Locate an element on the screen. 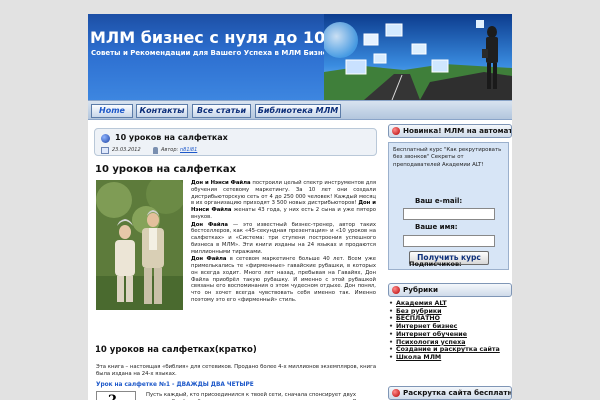 The image size is (600, 400). list-item: Академия ALT is located at coordinates (448, 304).